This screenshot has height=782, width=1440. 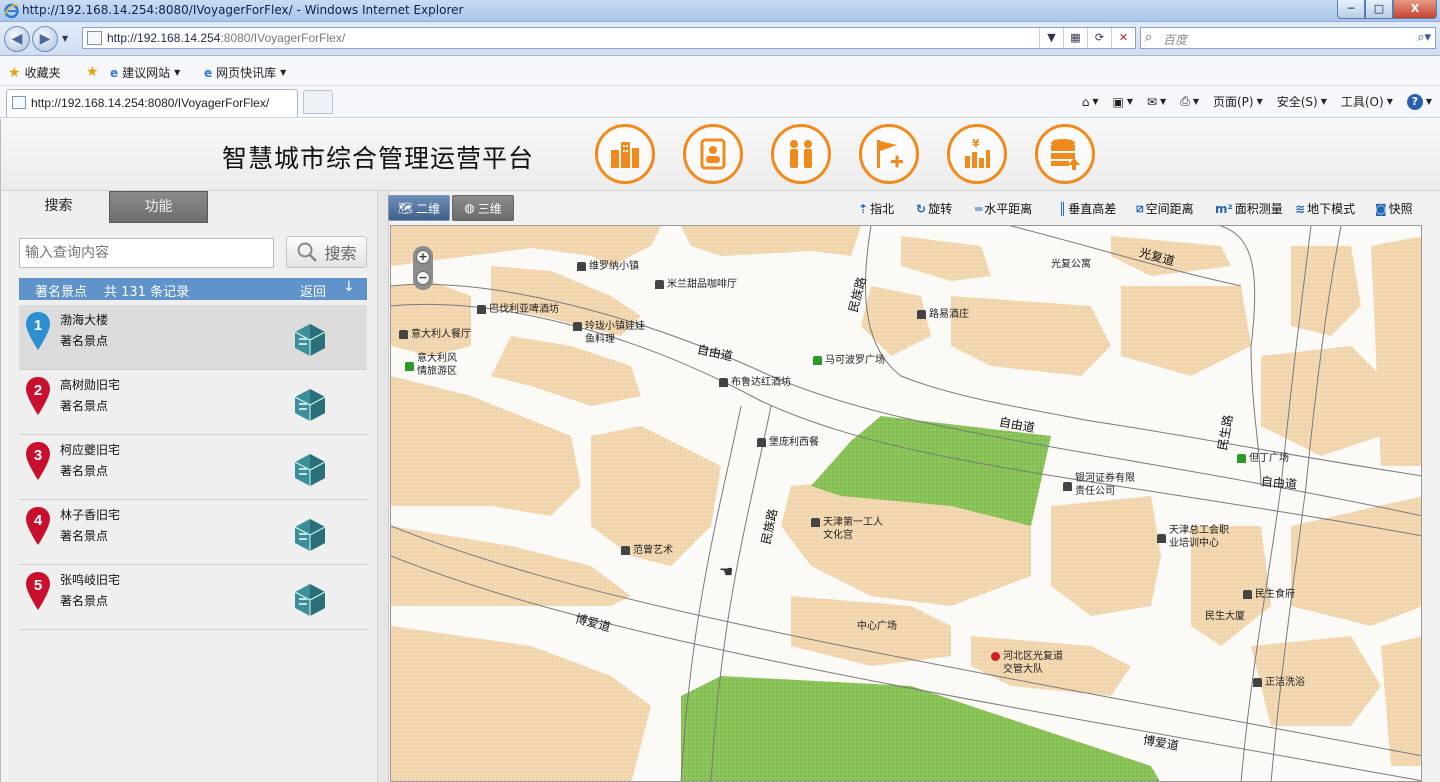 I want to click on page-menu: 页面(P) ▼, so click(x=1238, y=101).